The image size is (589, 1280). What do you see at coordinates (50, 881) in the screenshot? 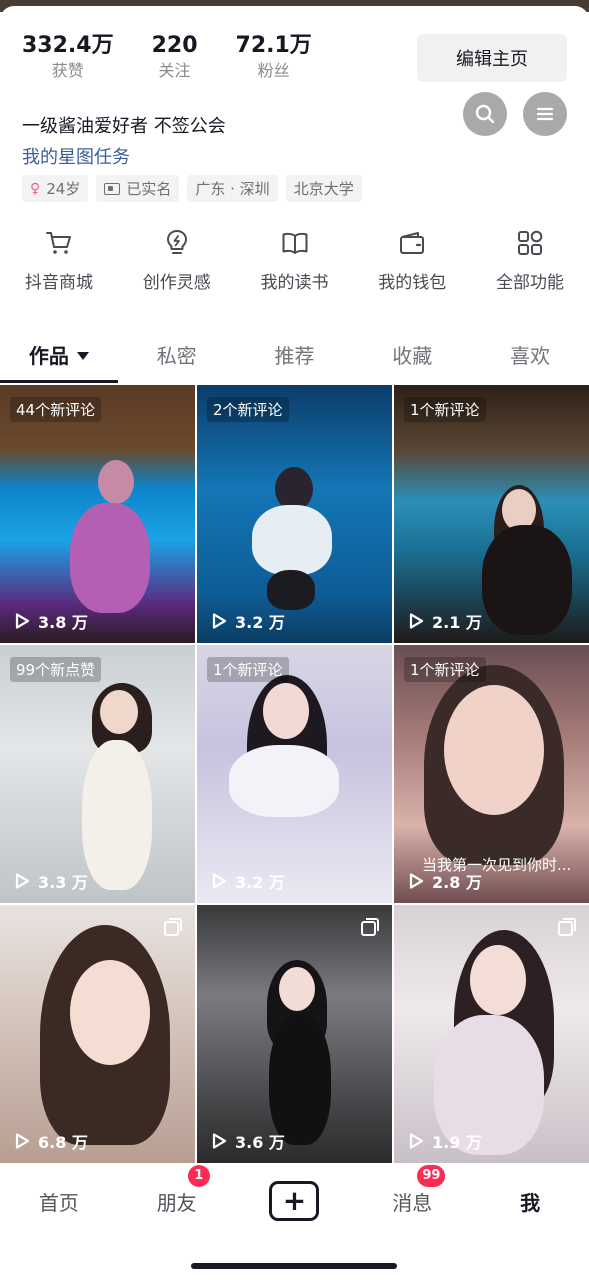
I see `play-count: 3.3 万` at bounding box center [50, 881].